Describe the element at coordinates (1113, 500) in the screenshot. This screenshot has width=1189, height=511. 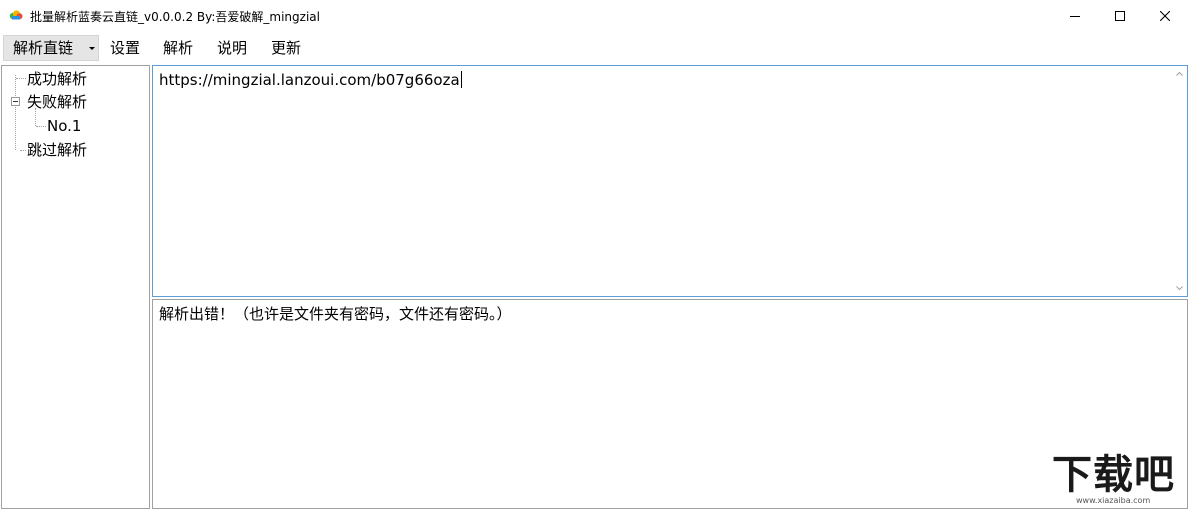
I see `watermark-url: www.xiazaiba.com` at that location.